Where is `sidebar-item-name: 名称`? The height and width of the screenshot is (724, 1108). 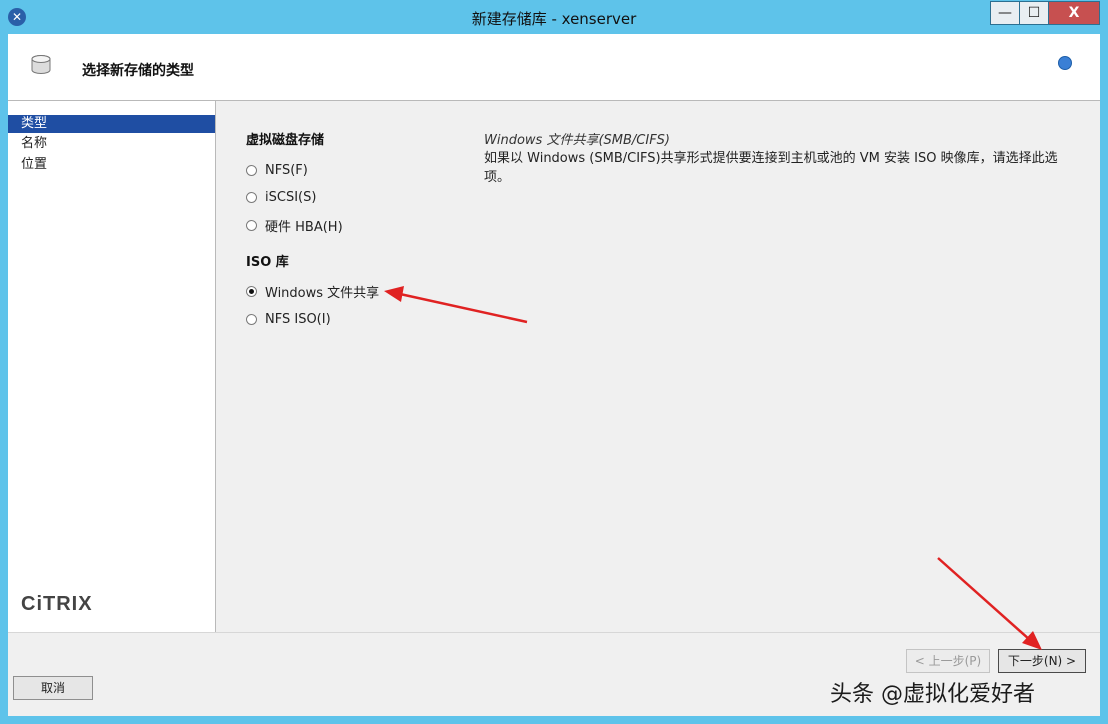
sidebar-item-name: 名称 is located at coordinates (111, 144).